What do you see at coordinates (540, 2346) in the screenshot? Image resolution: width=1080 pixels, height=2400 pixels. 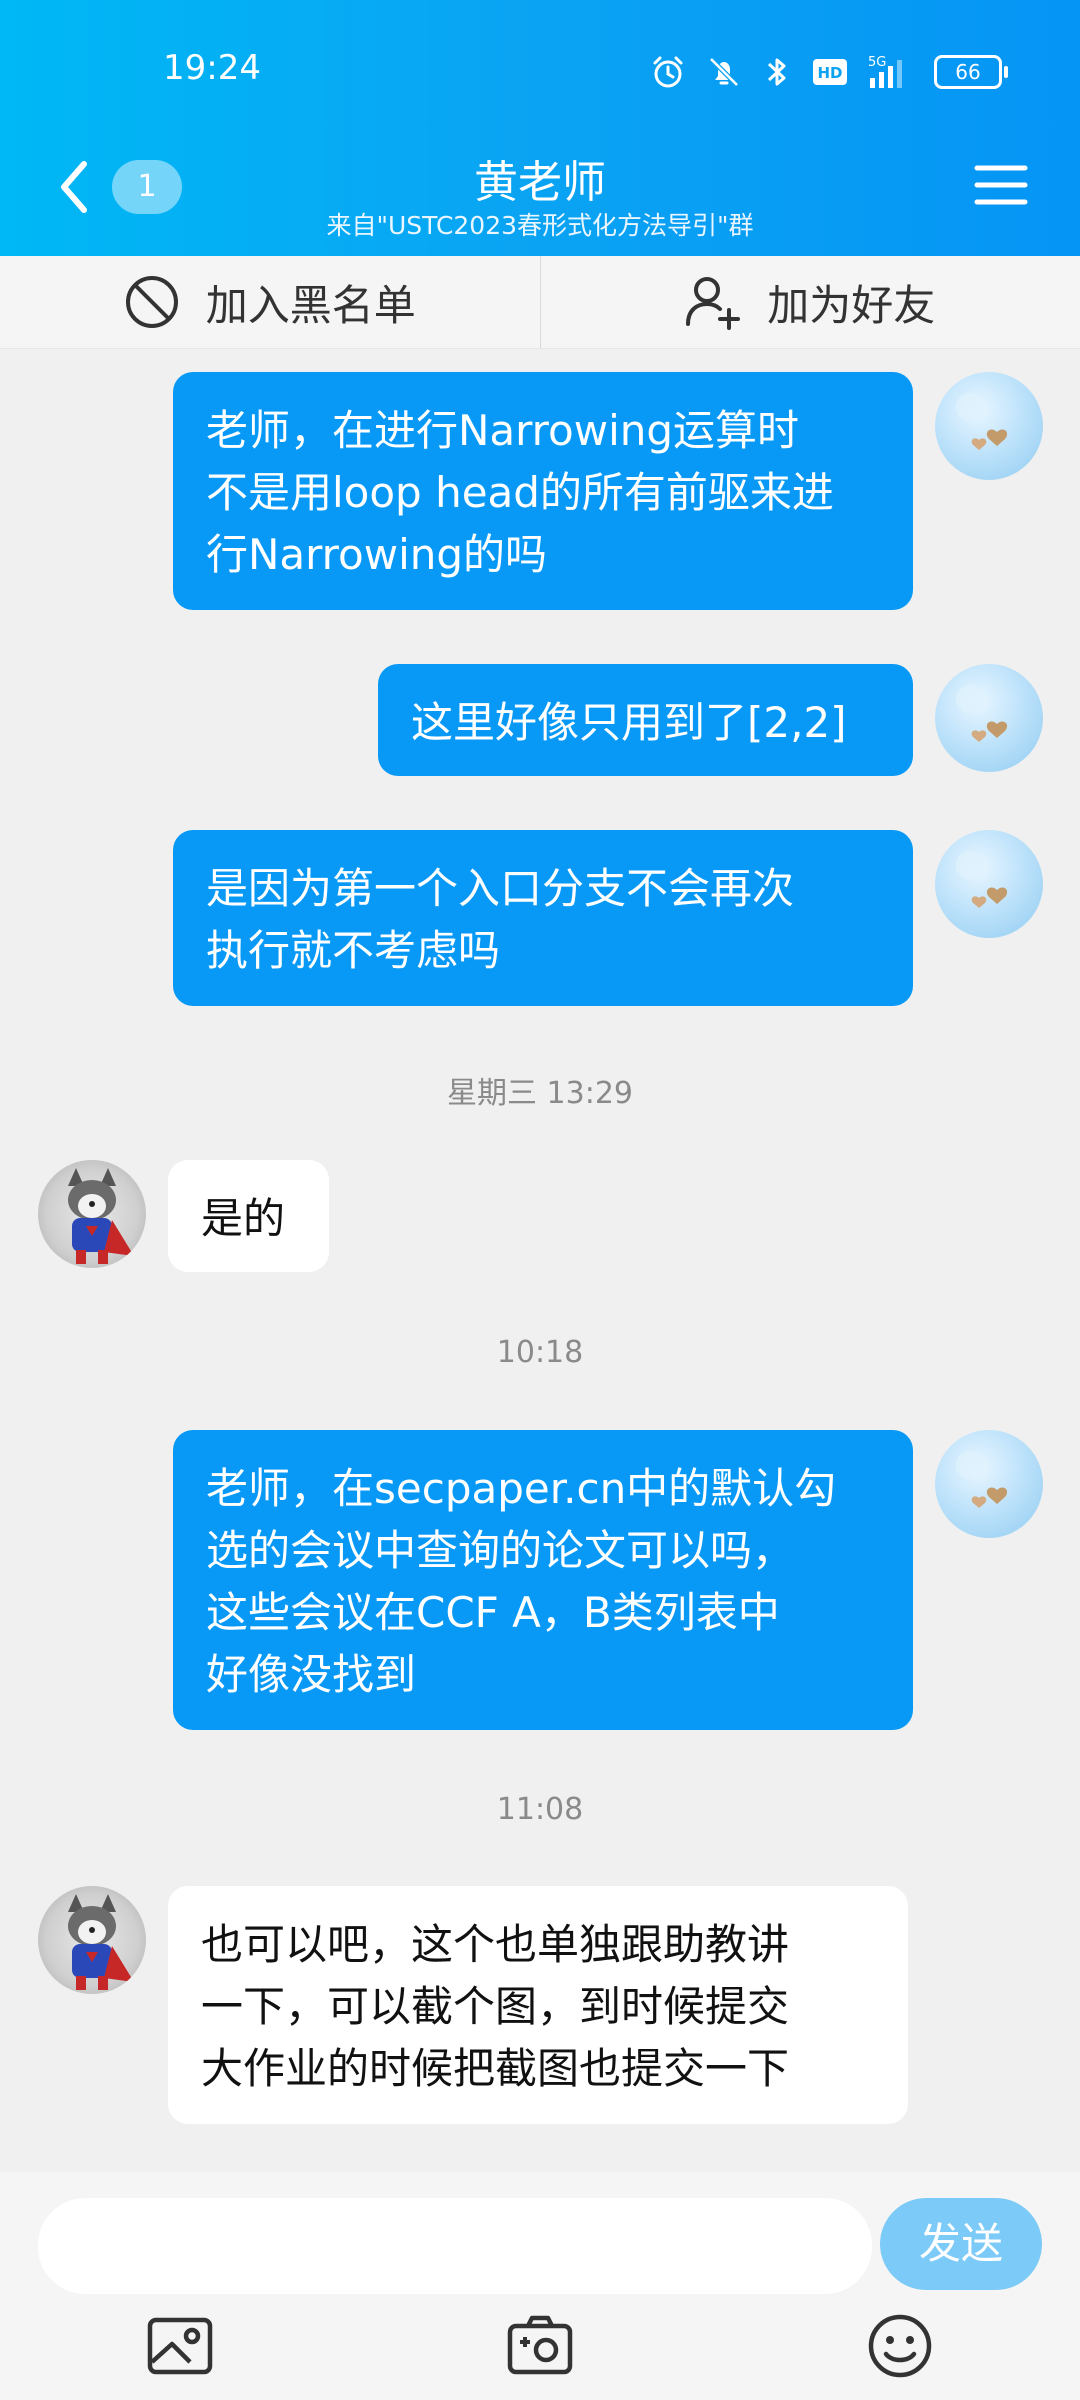 I see `camera-icon` at bounding box center [540, 2346].